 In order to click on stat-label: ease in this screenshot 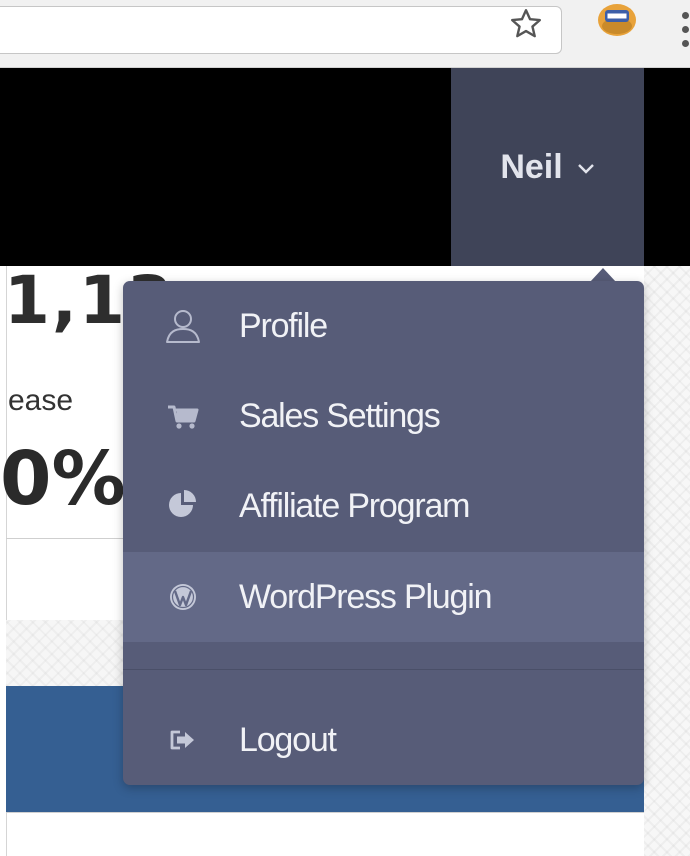, I will do `click(41, 400)`.